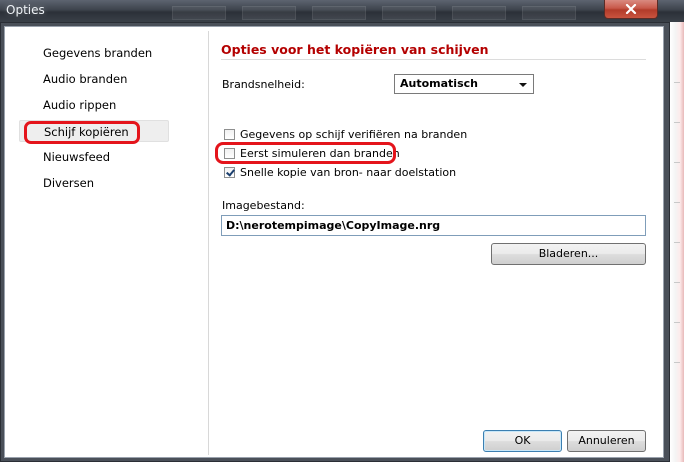  Describe the element at coordinates (677, 242) in the screenshot. I see `background-window-edge` at that location.